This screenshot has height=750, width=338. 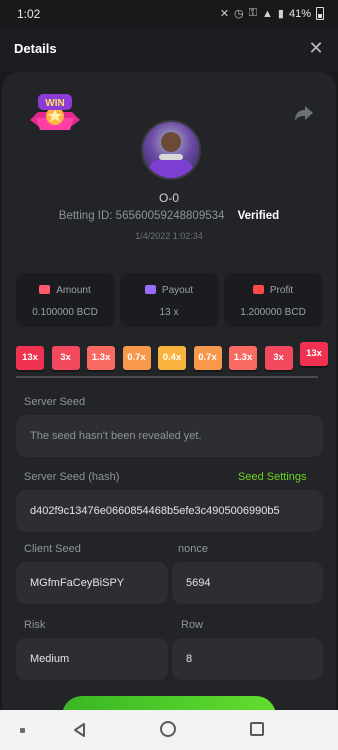 What do you see at coordinates (169, 50) in the screenshot?
I see `details-header: Details ✕` at bounding box center [169, 50].